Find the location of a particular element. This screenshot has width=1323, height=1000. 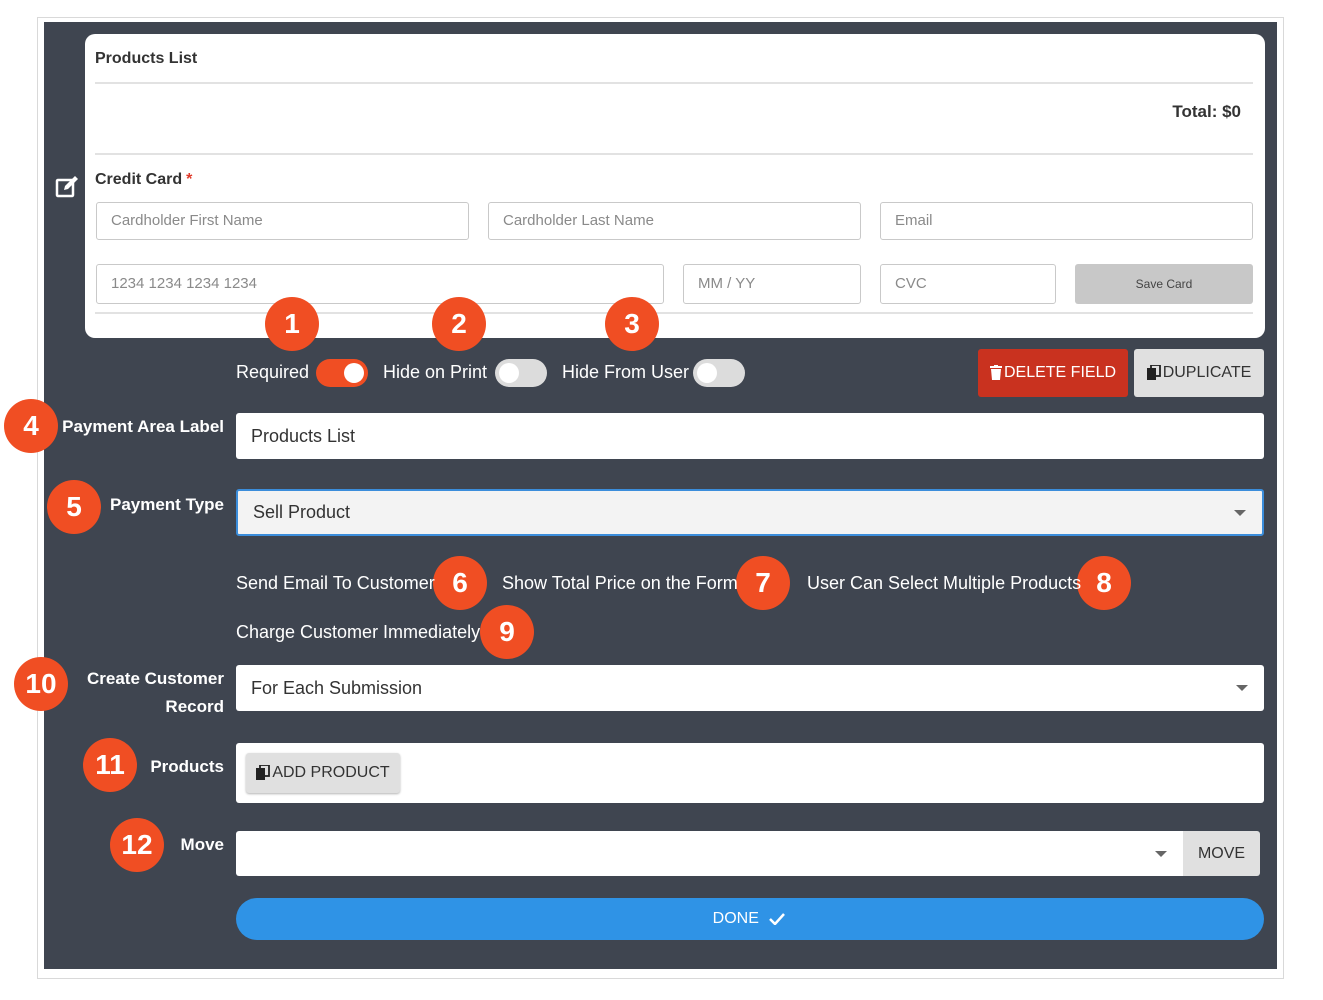

payment-area-label-label: Payment Area Label is located at coordinates (143, 426).